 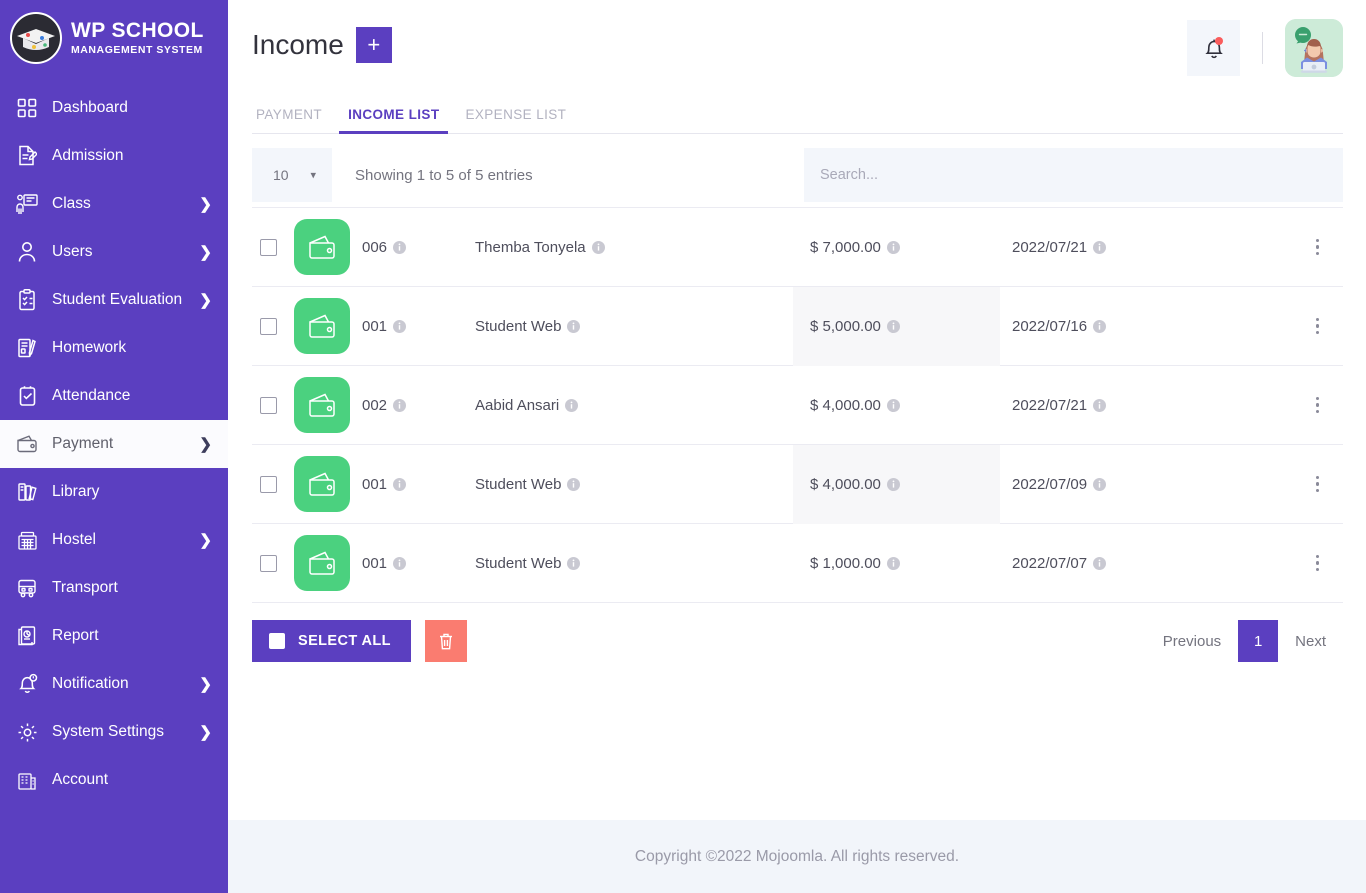 What do you see at coordinates (114, 252) in the screenshot?
I see `sidebar-item-users: Users ❯` at bounding box center [114, 252].